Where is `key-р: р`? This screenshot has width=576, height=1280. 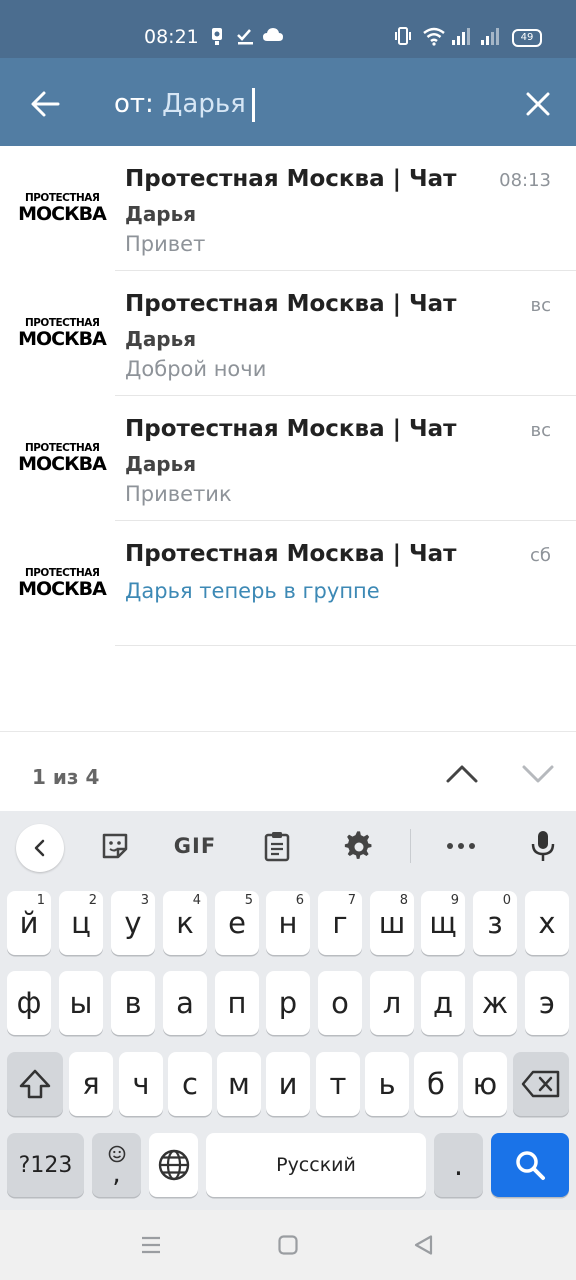
key-р: р is located at coordinates (288, 1003).